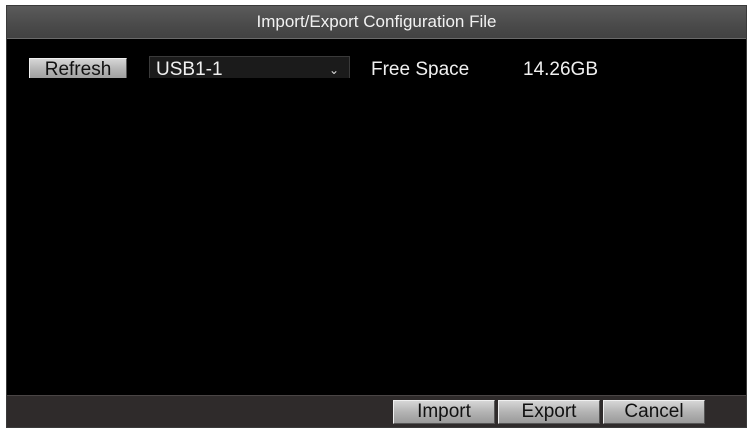 Image resolution: width=753 pixels, height=432 pixels. Describe the element at coordinates (444, 412) in the screenshot. I see `import-button: Import` at that location.